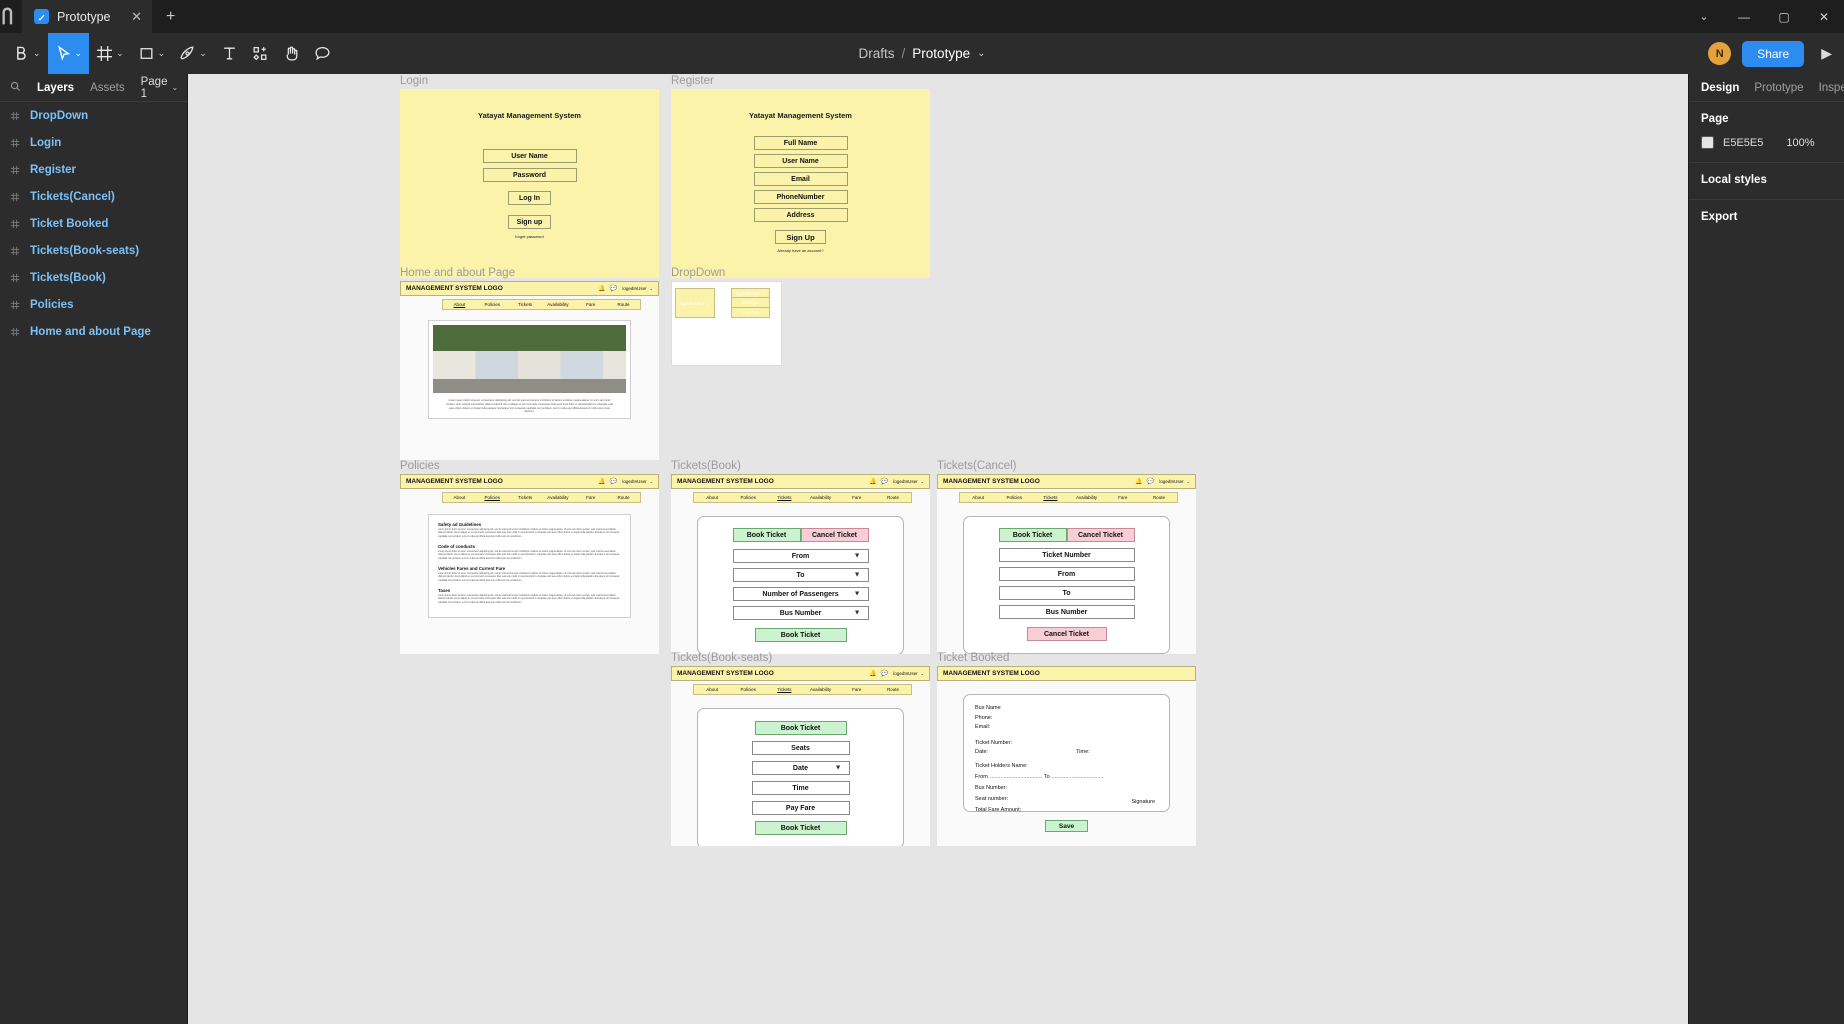 This screenshot has width=1844, height=1024. Describe the element at coordinates (1826, 53) in the screenshot. I see `play-icon: ▶` at that location.